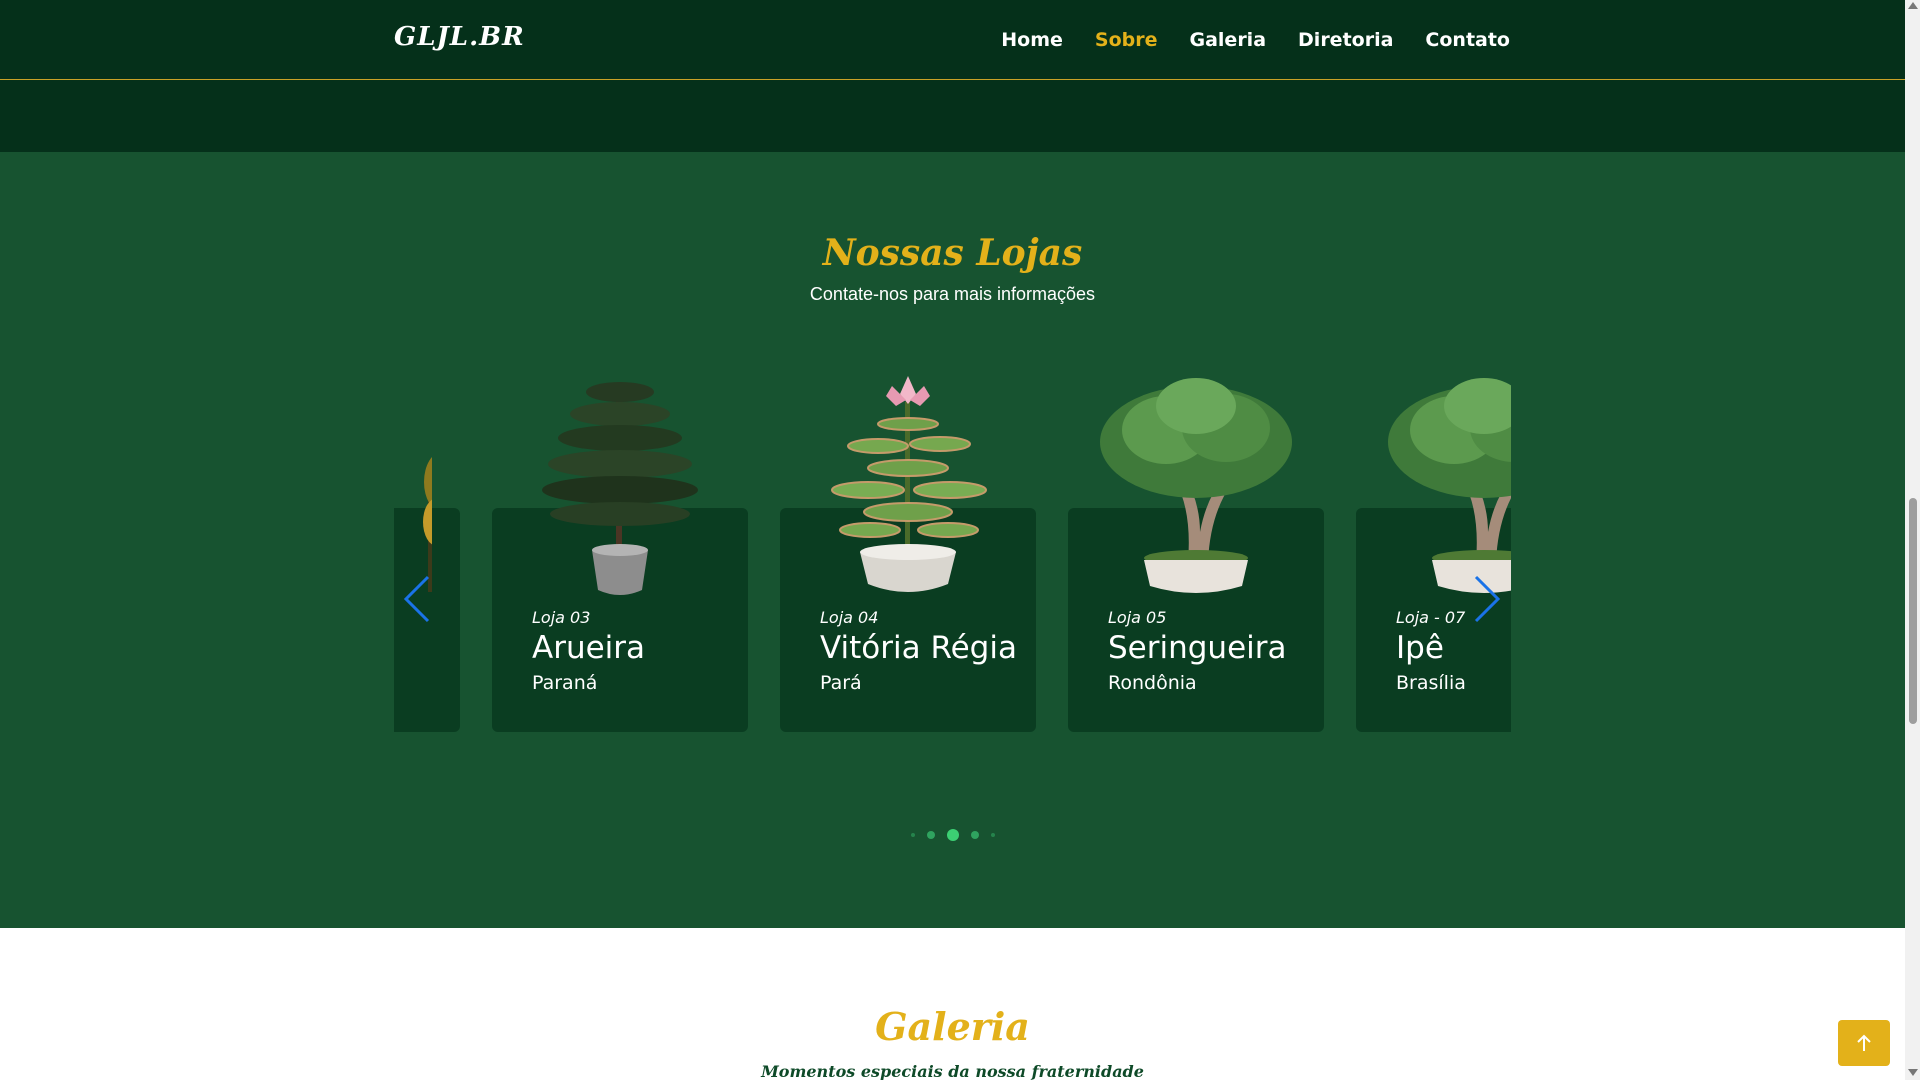 Image resolution: width=1920 pixels, height=1080 pixels. I want to click on store-state: Rondônia, so click(1152, 683).